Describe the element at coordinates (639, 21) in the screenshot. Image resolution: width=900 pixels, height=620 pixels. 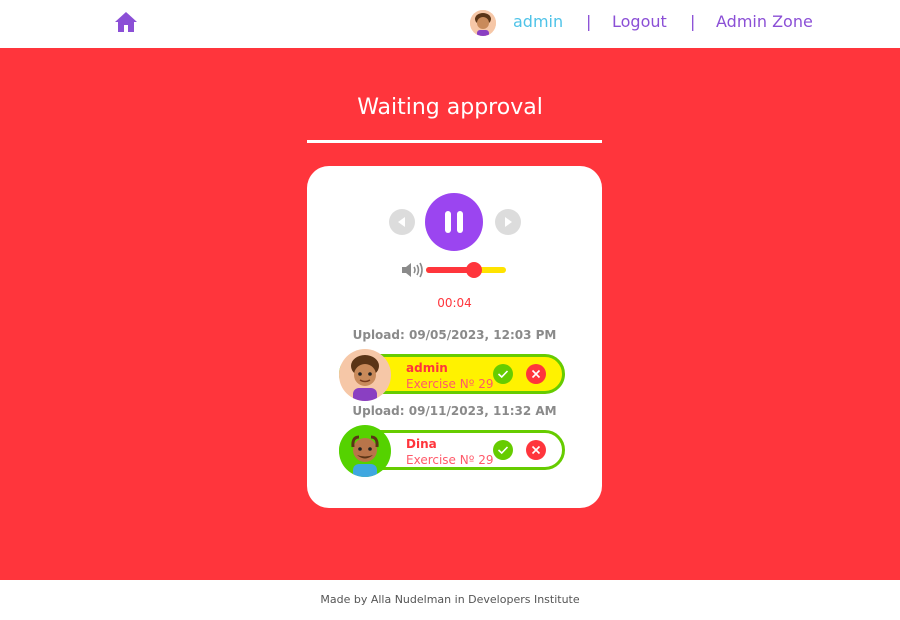
I see `logout-link: Logout` at that location.